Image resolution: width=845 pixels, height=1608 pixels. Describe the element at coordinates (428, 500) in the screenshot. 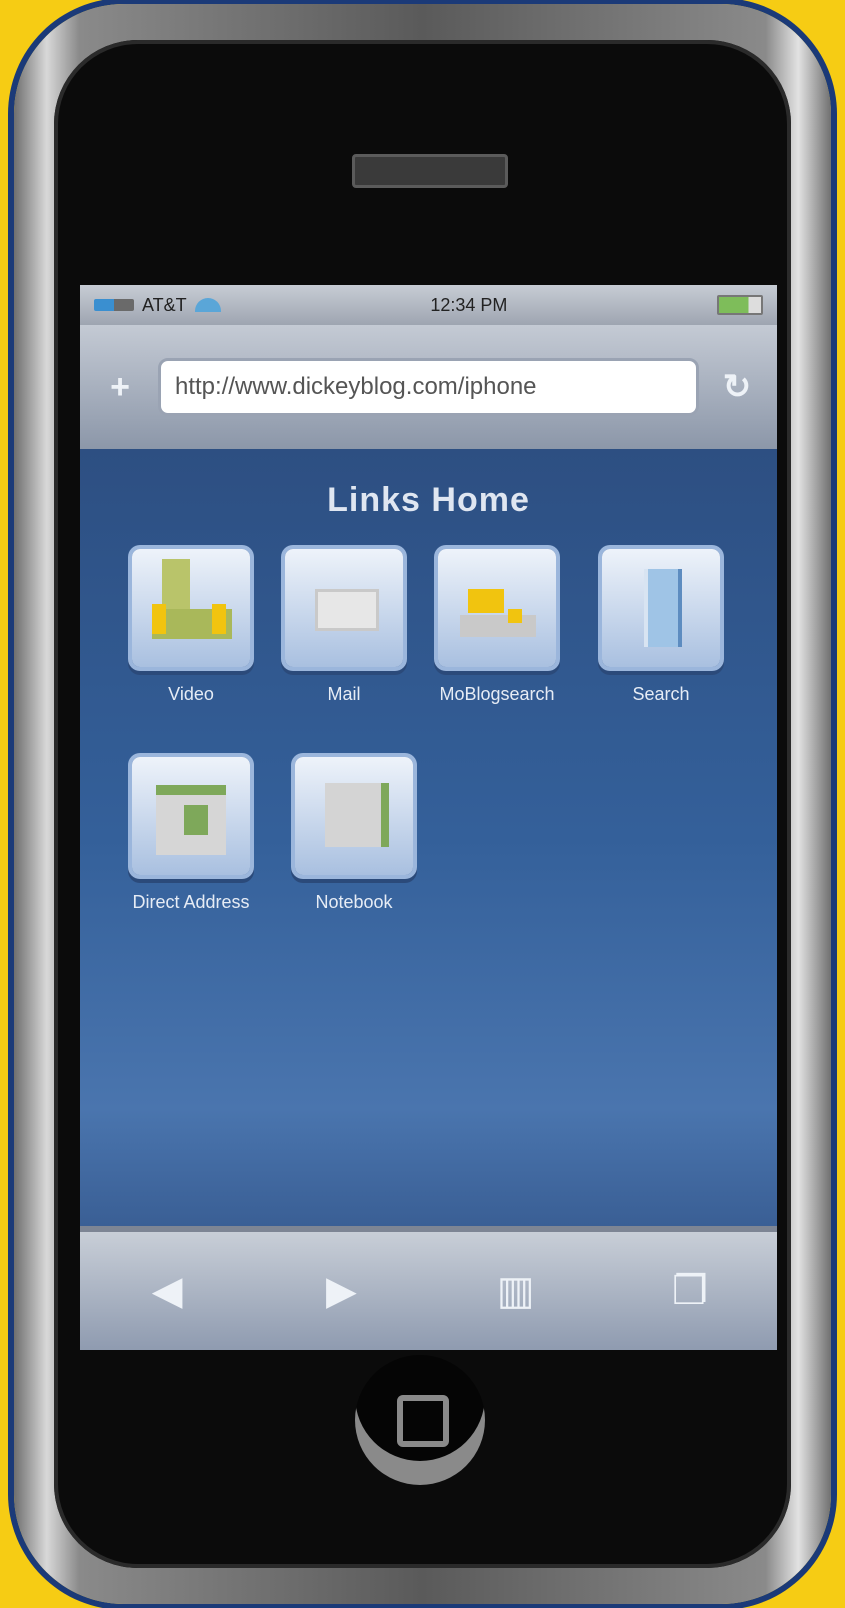

I see `page-title: Links Home` at that location.